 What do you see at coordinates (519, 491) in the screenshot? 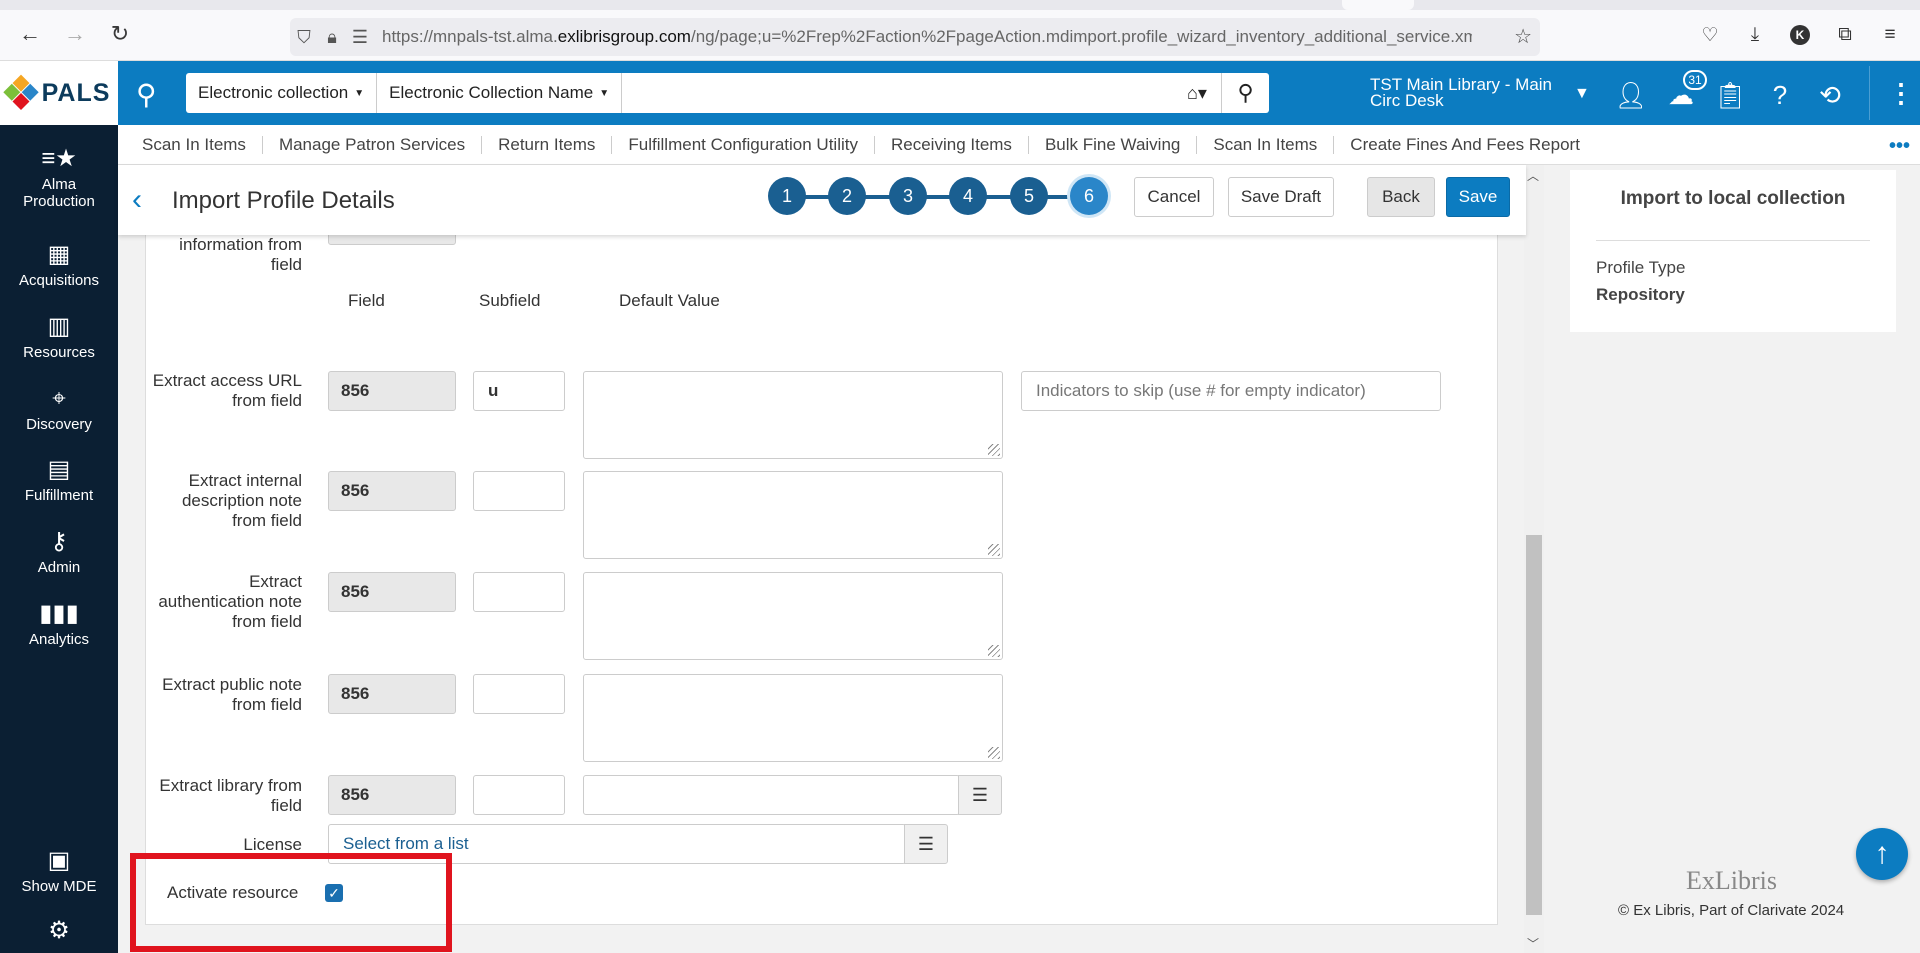
I see `internal-note-subfield-input` at bounding box center [519, 491].